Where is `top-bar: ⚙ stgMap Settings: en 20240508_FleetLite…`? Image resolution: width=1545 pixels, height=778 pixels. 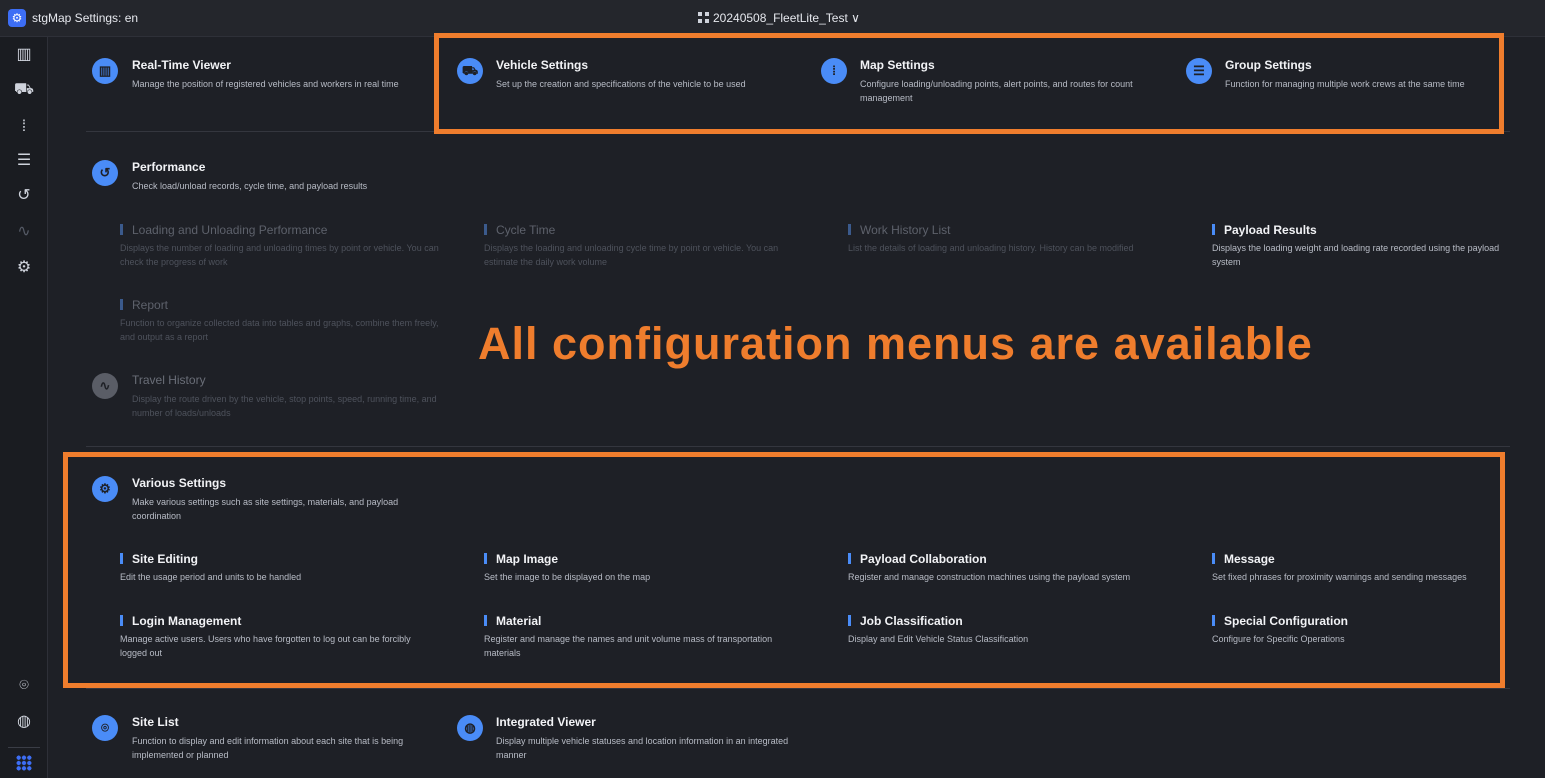 top-bar: ⚙ stgMap Settings: en 20240508_FleetLite… is located at coordinates (772, 18).